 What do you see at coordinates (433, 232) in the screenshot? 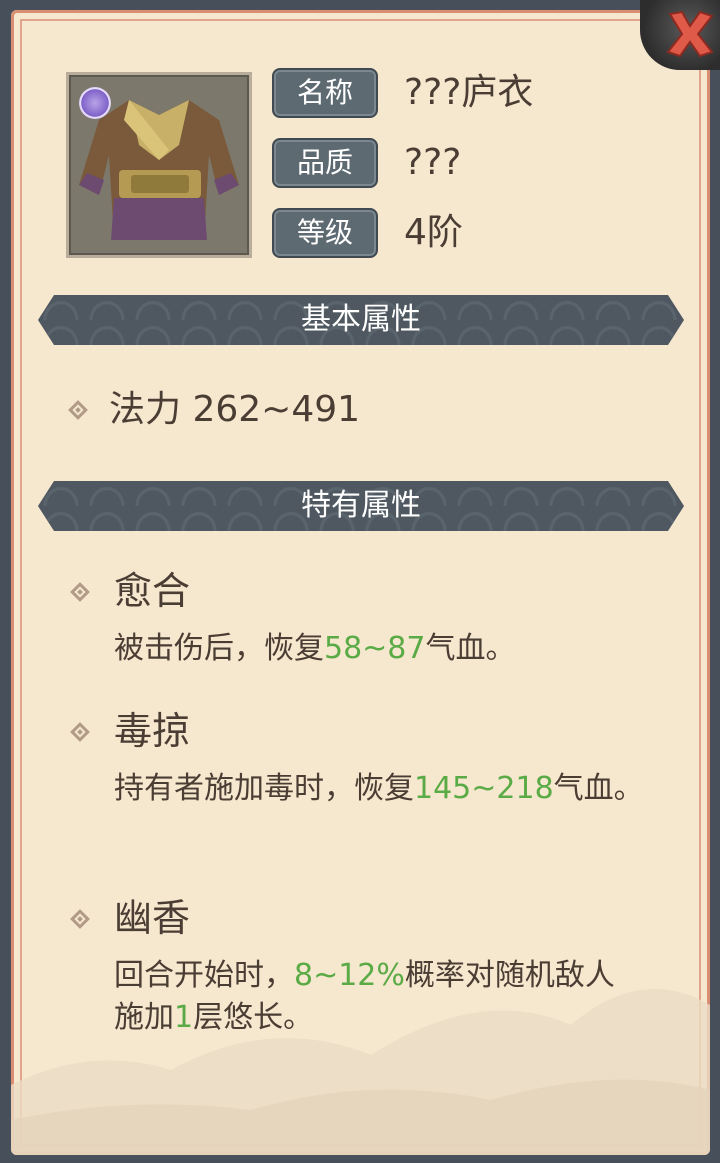
I see `item-level: 4阶` at bounding box center [433, 232].